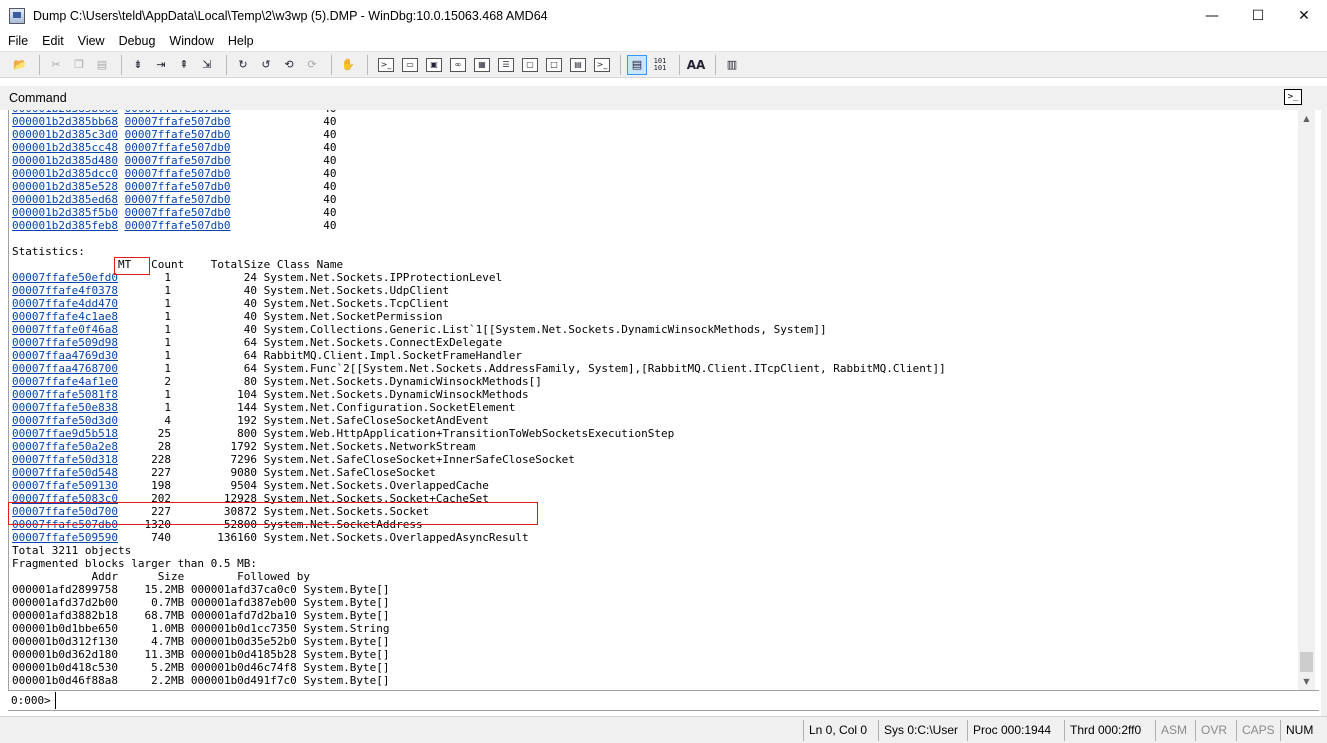 The image size is (1327, 743). Describe the element at coordinates (65, 420) in the screenshot. I see `method-table-link: 00007ffafe50d3d0` at that location.